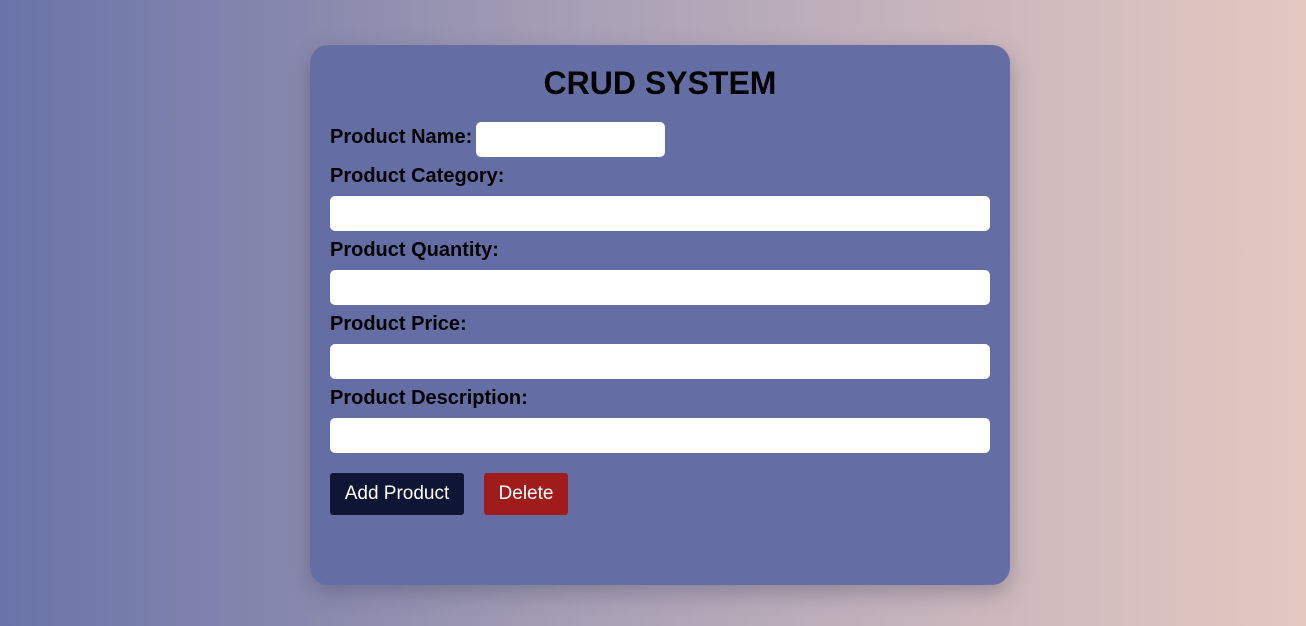 The width and height of the screenshot is (1306, 626). Describe the element at coordinates (397, 494) in the screenshot. I see `add-product-button: Add Product` at that location.